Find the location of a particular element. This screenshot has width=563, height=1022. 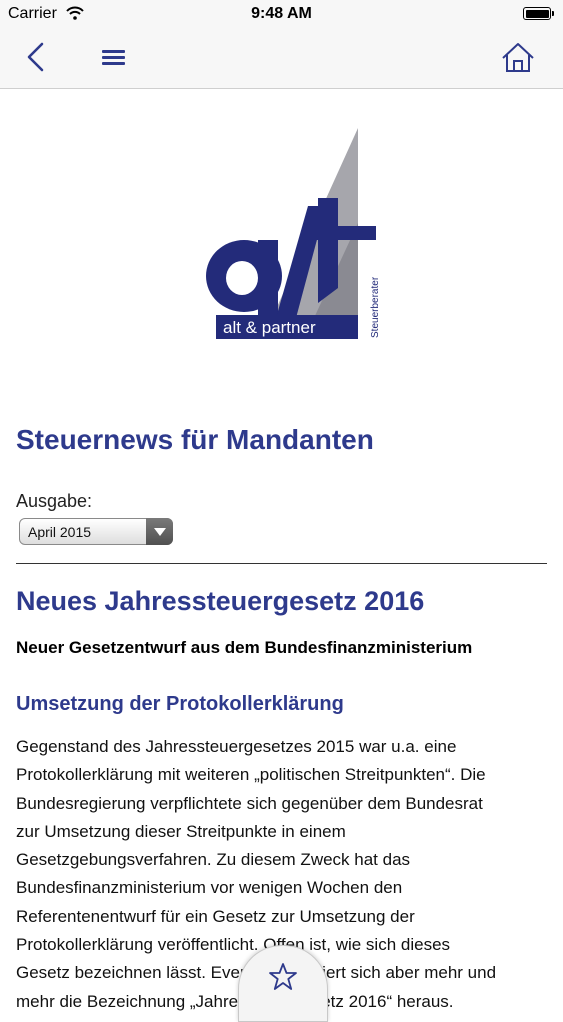

dropdown-arrow-icon is located at coordinates (159, 531).